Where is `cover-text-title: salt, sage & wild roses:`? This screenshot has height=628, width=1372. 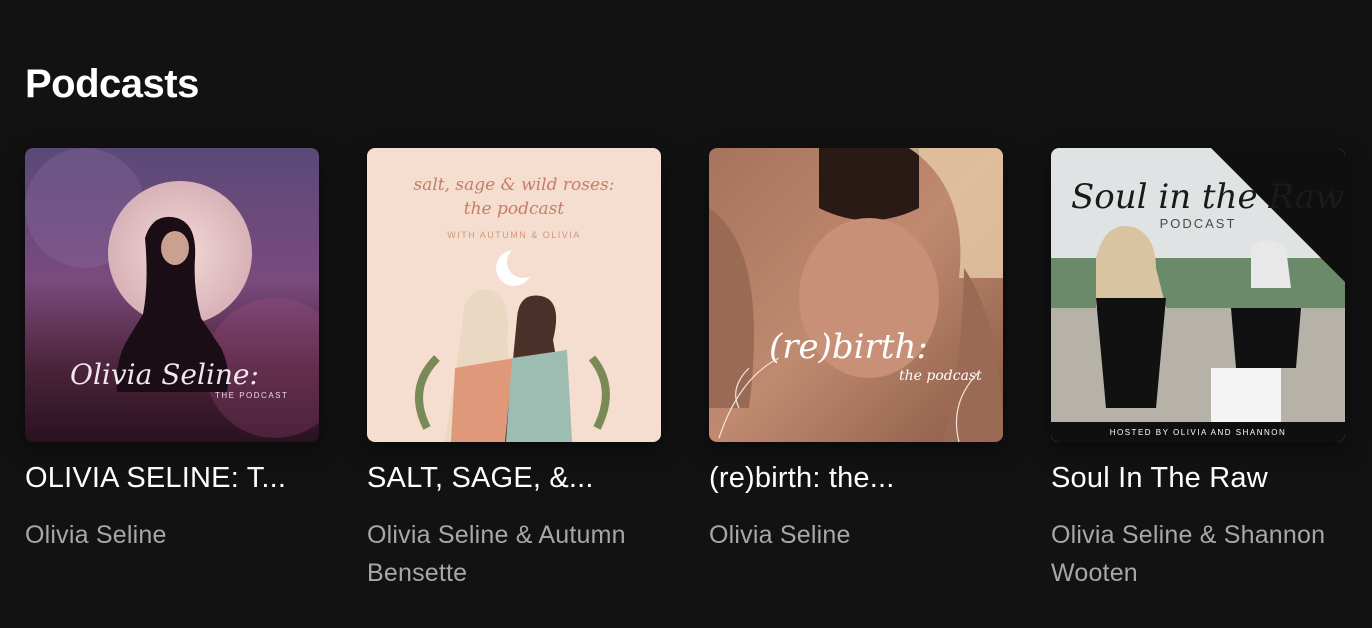 cover-text-title: salt, sage & wild roses: is located at coordinates (514, 185).